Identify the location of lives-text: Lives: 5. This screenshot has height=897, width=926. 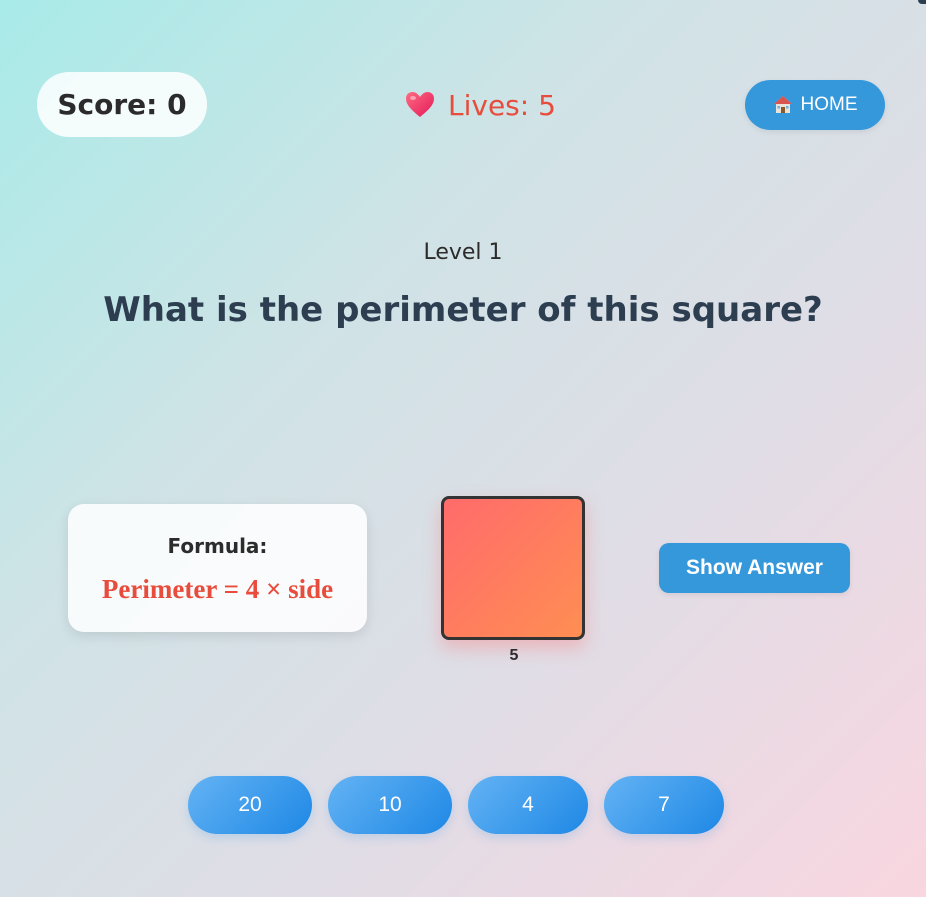
(502, 105).